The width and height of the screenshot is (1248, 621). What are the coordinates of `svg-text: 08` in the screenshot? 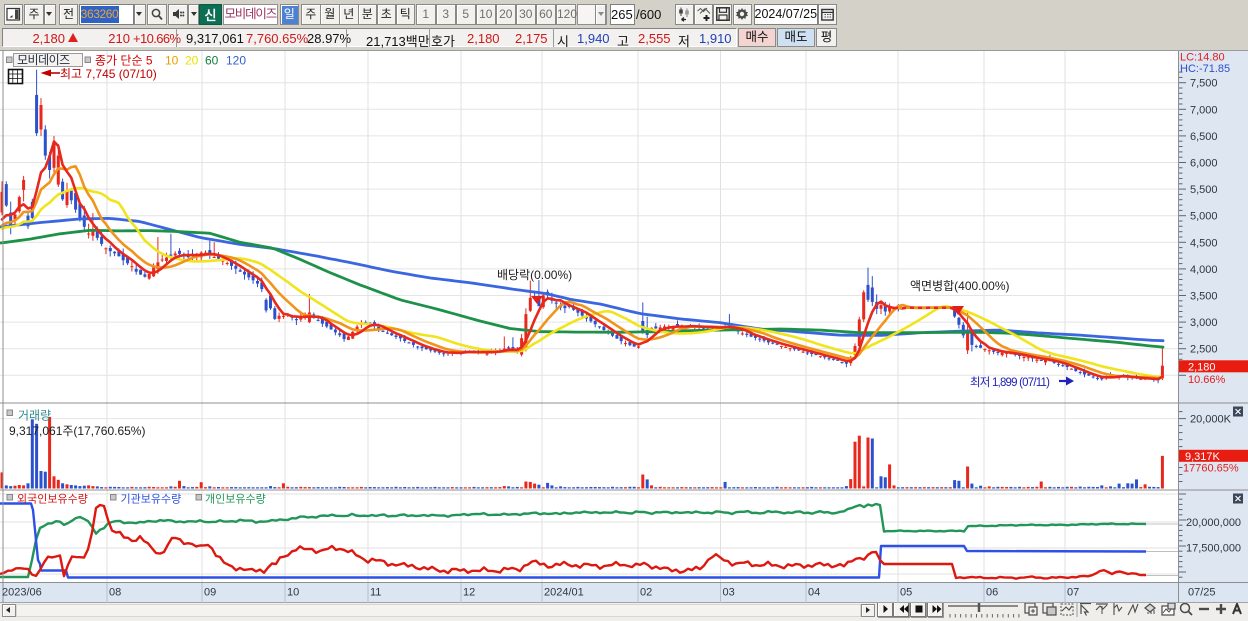 It's located at (115, 593).